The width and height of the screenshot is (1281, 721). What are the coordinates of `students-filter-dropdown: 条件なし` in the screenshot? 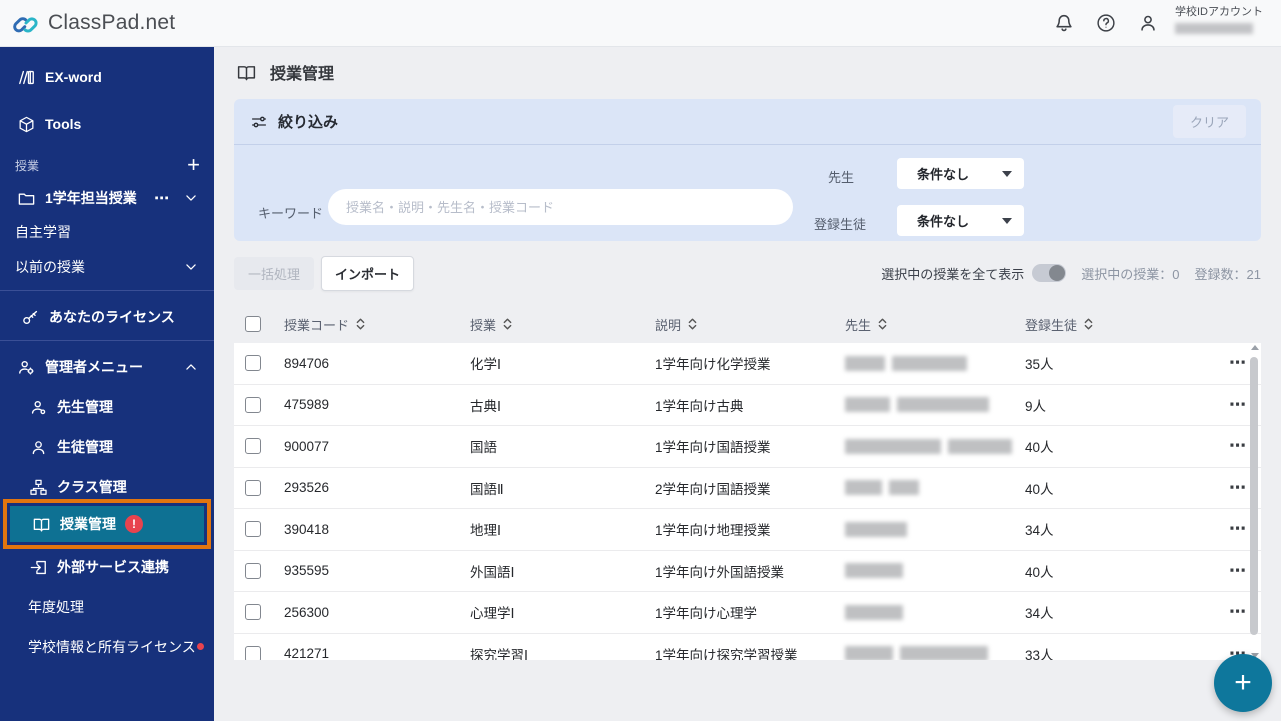 It's located at (960, 220).